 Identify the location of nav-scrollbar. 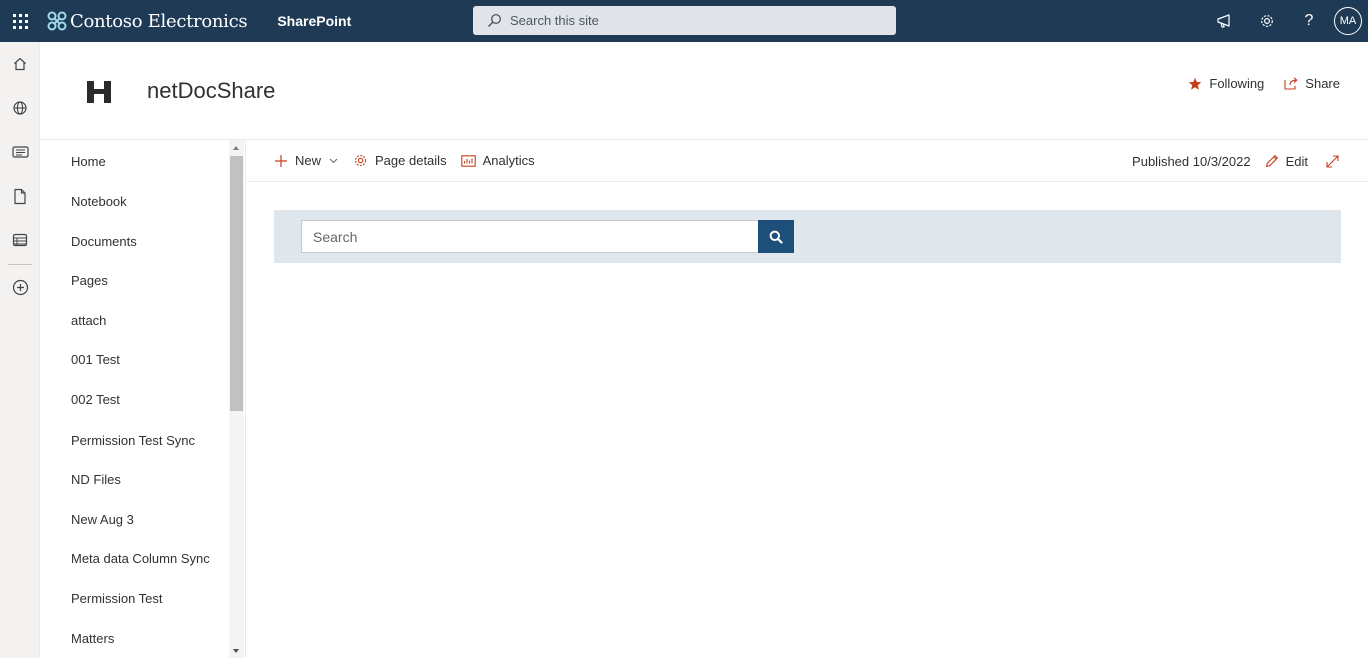
(236, 399).